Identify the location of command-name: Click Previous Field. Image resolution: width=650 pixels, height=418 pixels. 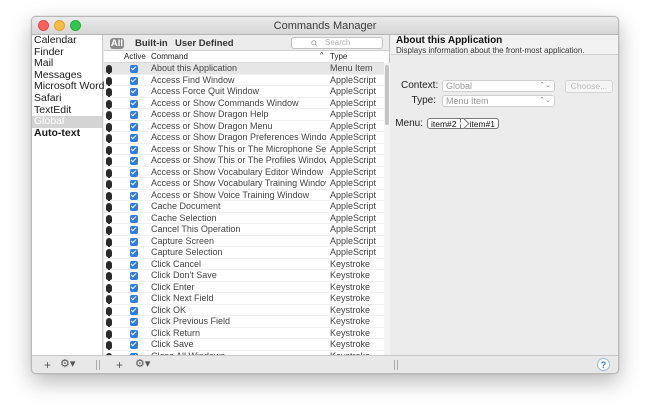
(191, 321).